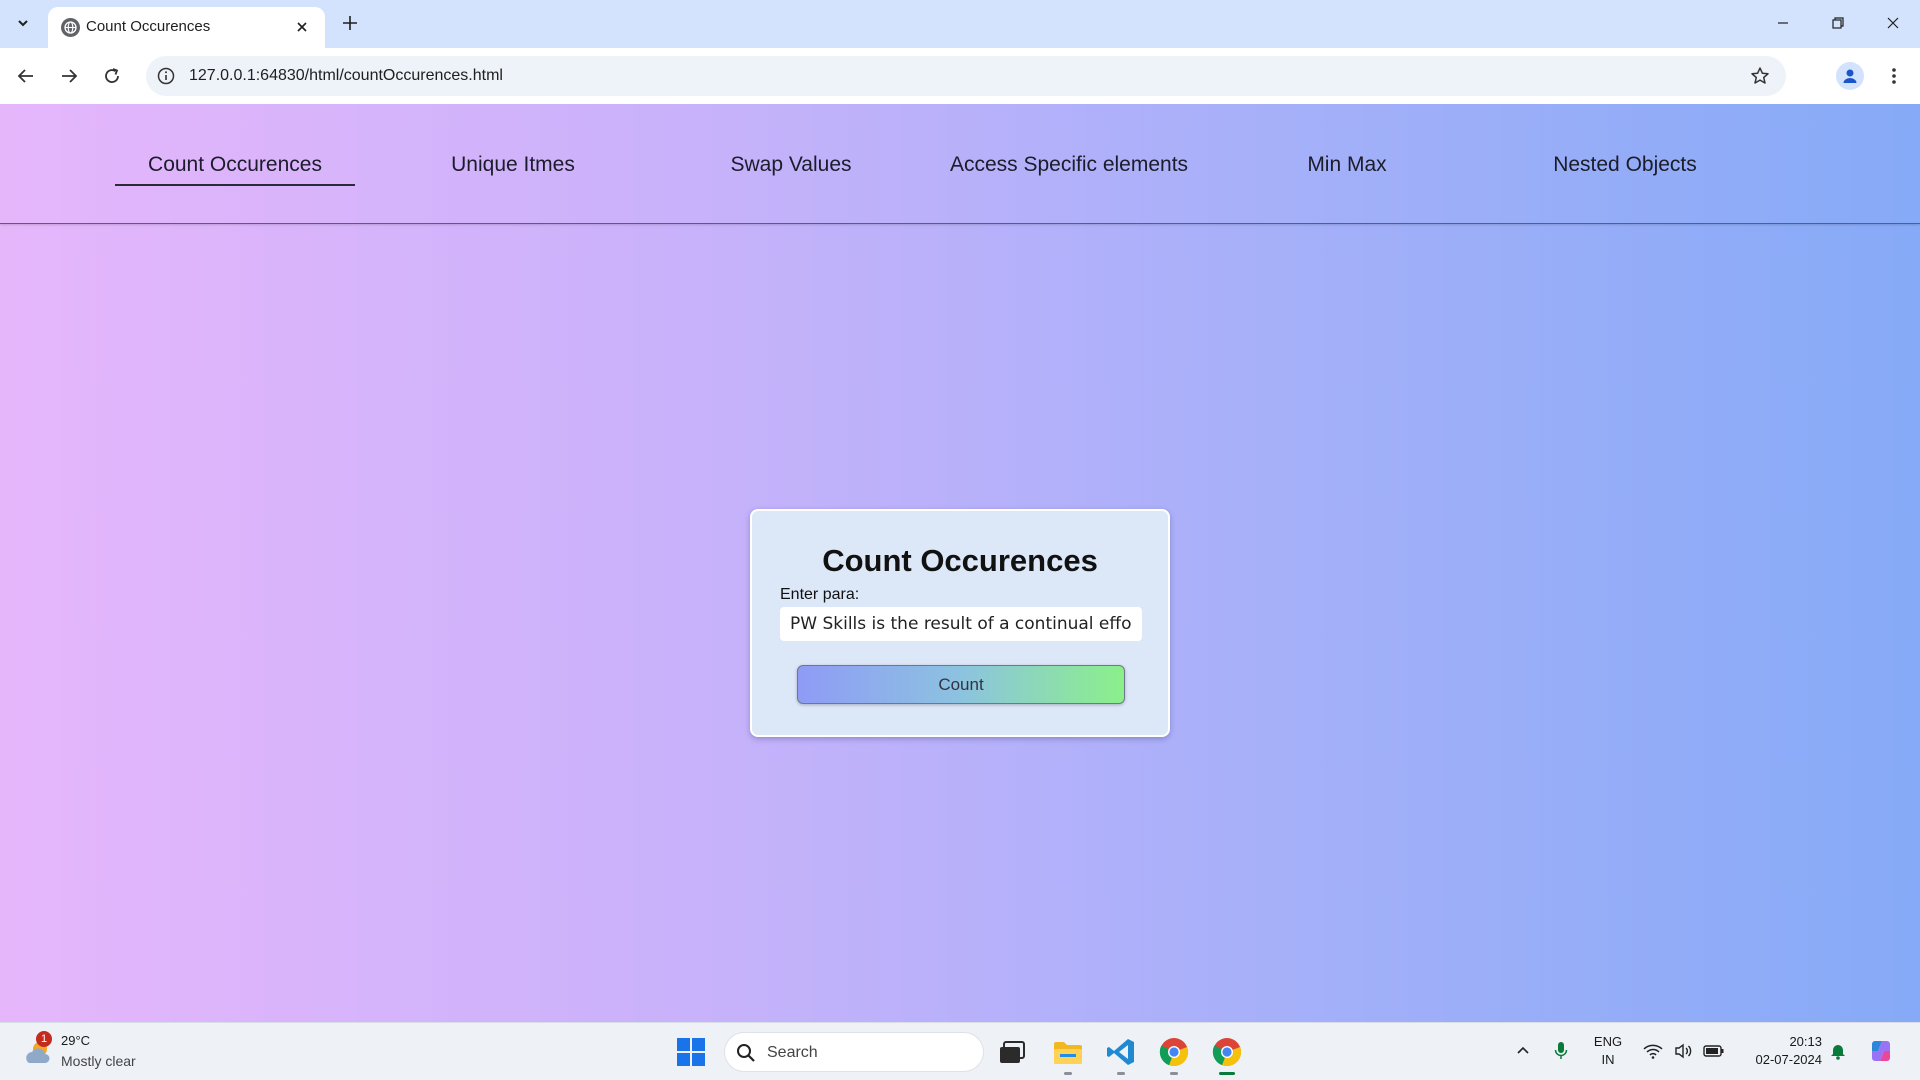  Describe the element at coordinates (1069, 164) in the screenshot. I see `nav-access-specific-elements: Access Specific elements` at that location.